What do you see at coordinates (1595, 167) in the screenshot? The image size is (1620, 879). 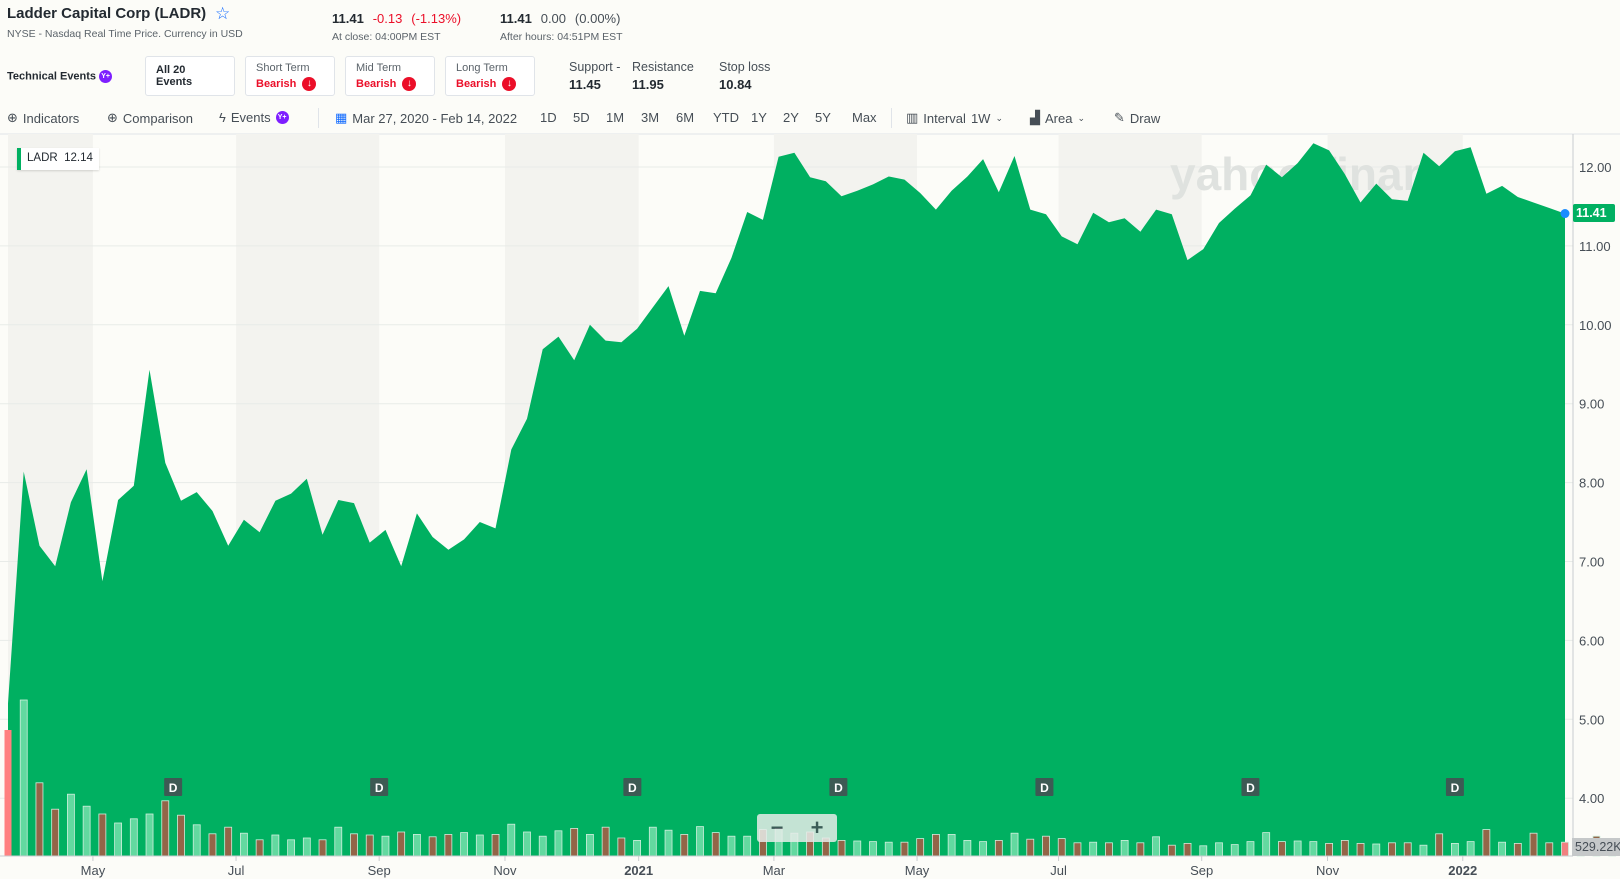 I see `y-tick-label: 12.00` at bounding box center [1595, 167].